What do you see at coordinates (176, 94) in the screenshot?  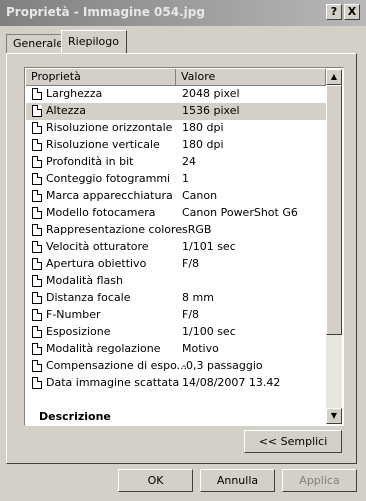 I see `list-item: Larghezza 2048 pixel` at bounding box center [176, 94].